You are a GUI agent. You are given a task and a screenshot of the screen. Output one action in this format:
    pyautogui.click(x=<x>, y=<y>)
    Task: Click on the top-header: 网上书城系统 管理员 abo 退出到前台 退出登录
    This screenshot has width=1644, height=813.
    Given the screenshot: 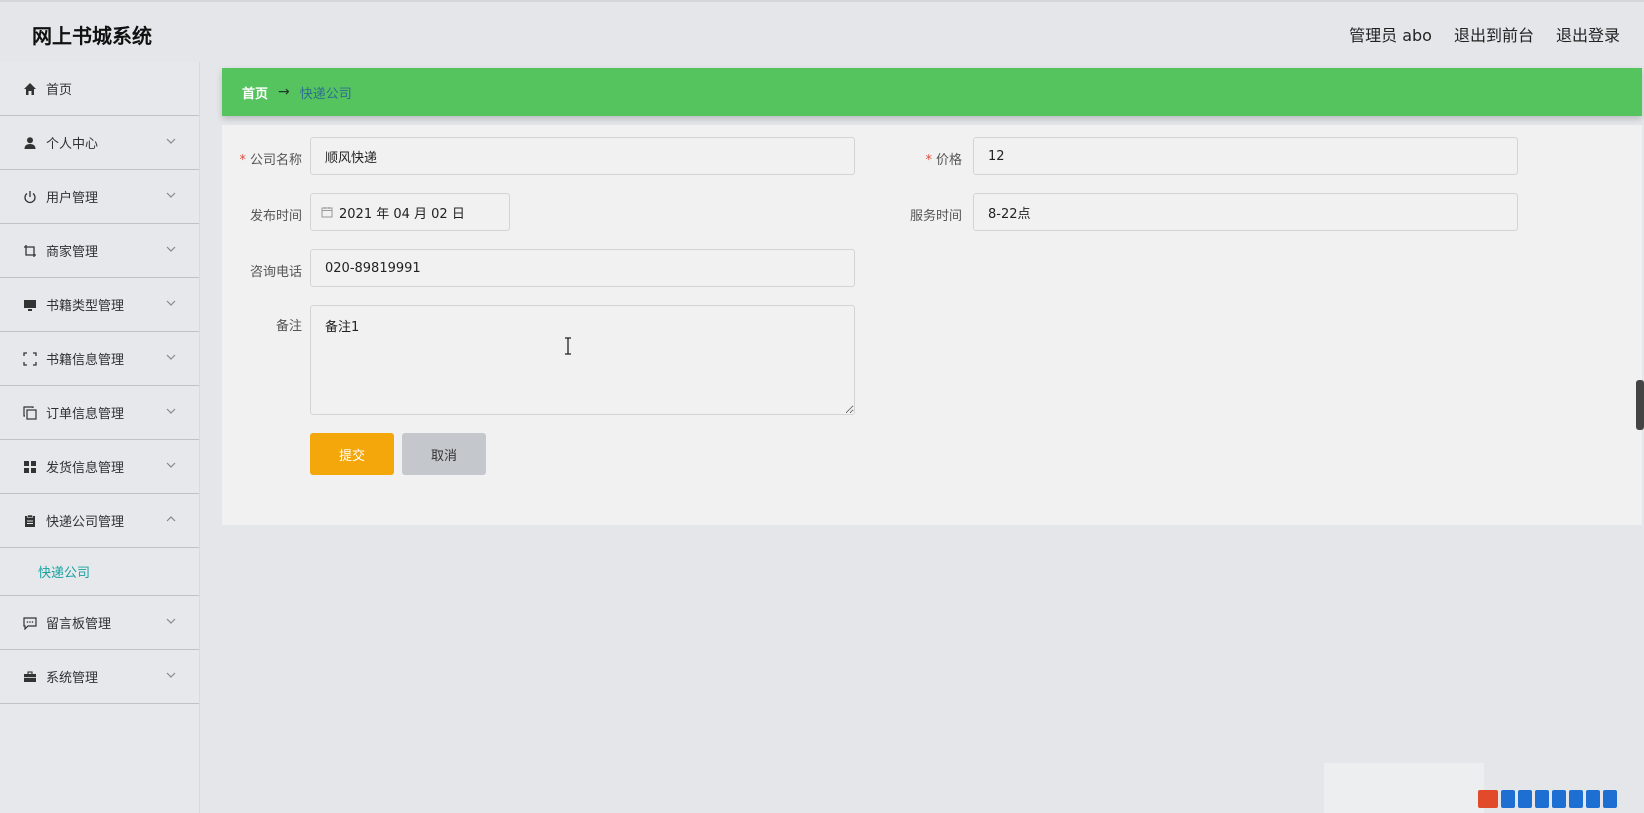 What is the action you would take?
    pyautogui.click(x=822, y=31)
    